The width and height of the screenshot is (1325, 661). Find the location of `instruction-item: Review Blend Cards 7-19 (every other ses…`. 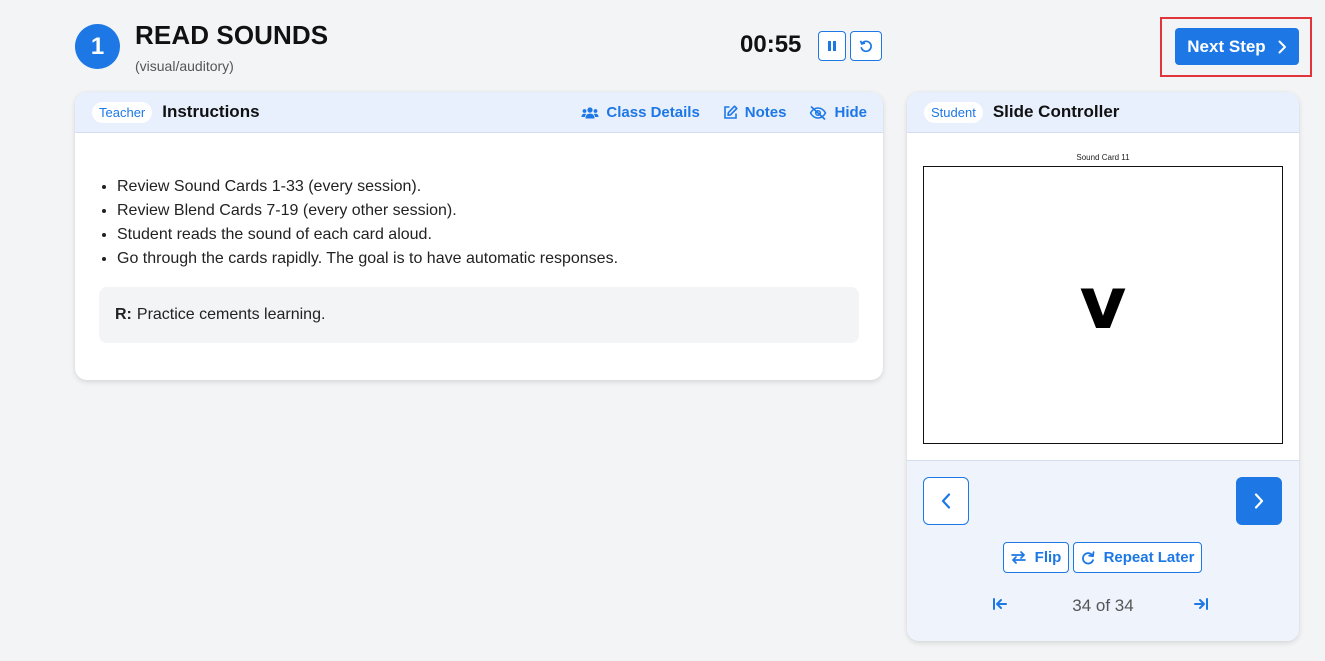

instruction-item: Review Blend Cards 7-19 (every other ses… is located at coordinates (488, 211).